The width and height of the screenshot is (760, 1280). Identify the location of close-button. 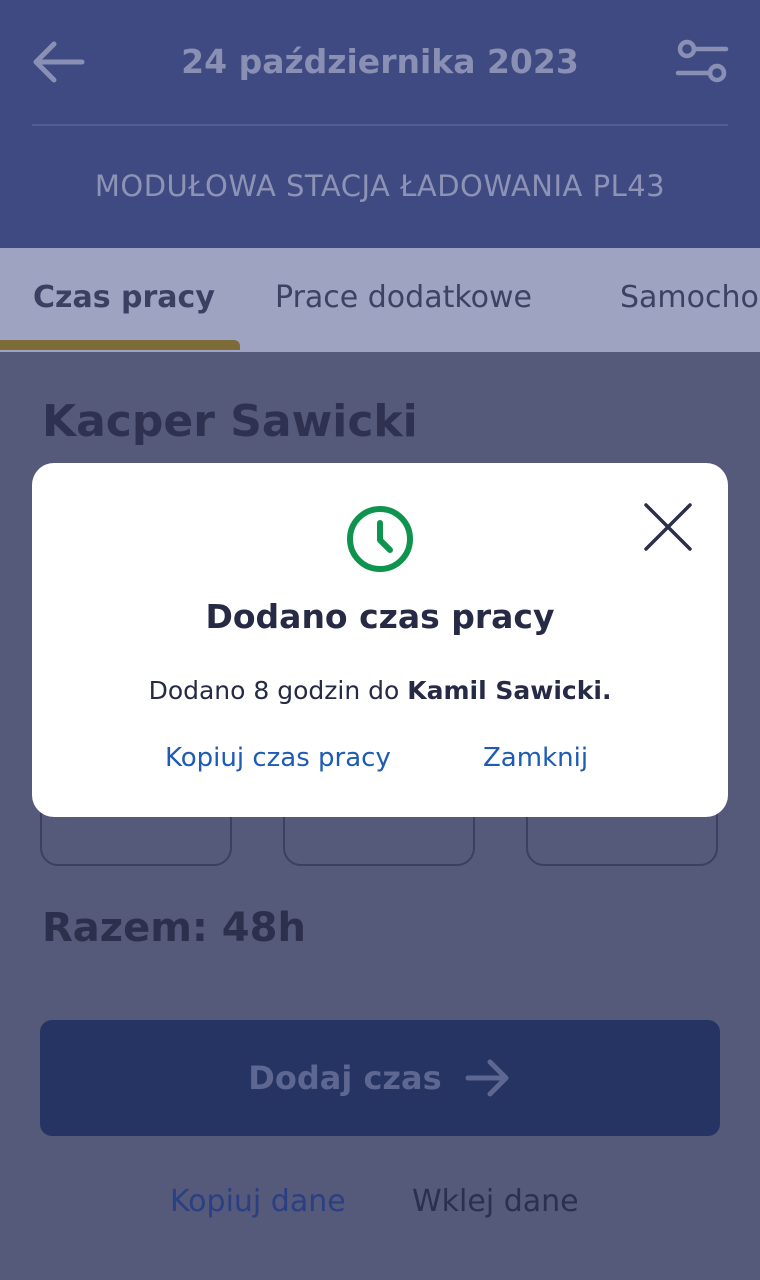
(668, 527).